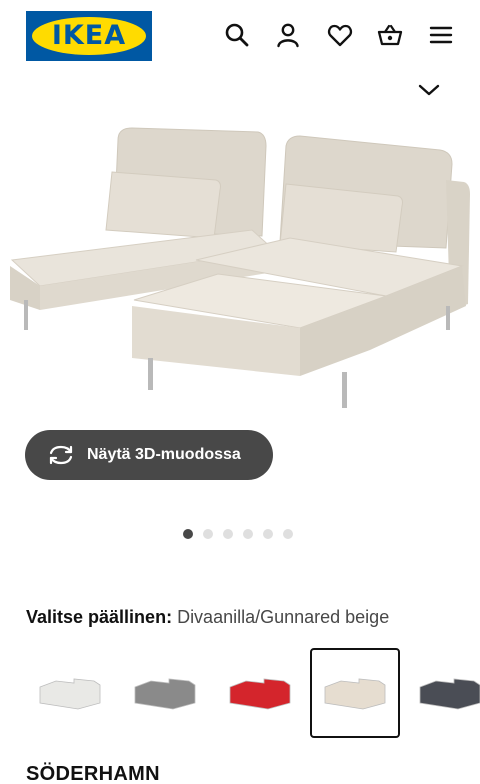 The height and width of the screenshot is (784, 480). I want to click on product-name: SÖDERHAMN, so click(93, 773).